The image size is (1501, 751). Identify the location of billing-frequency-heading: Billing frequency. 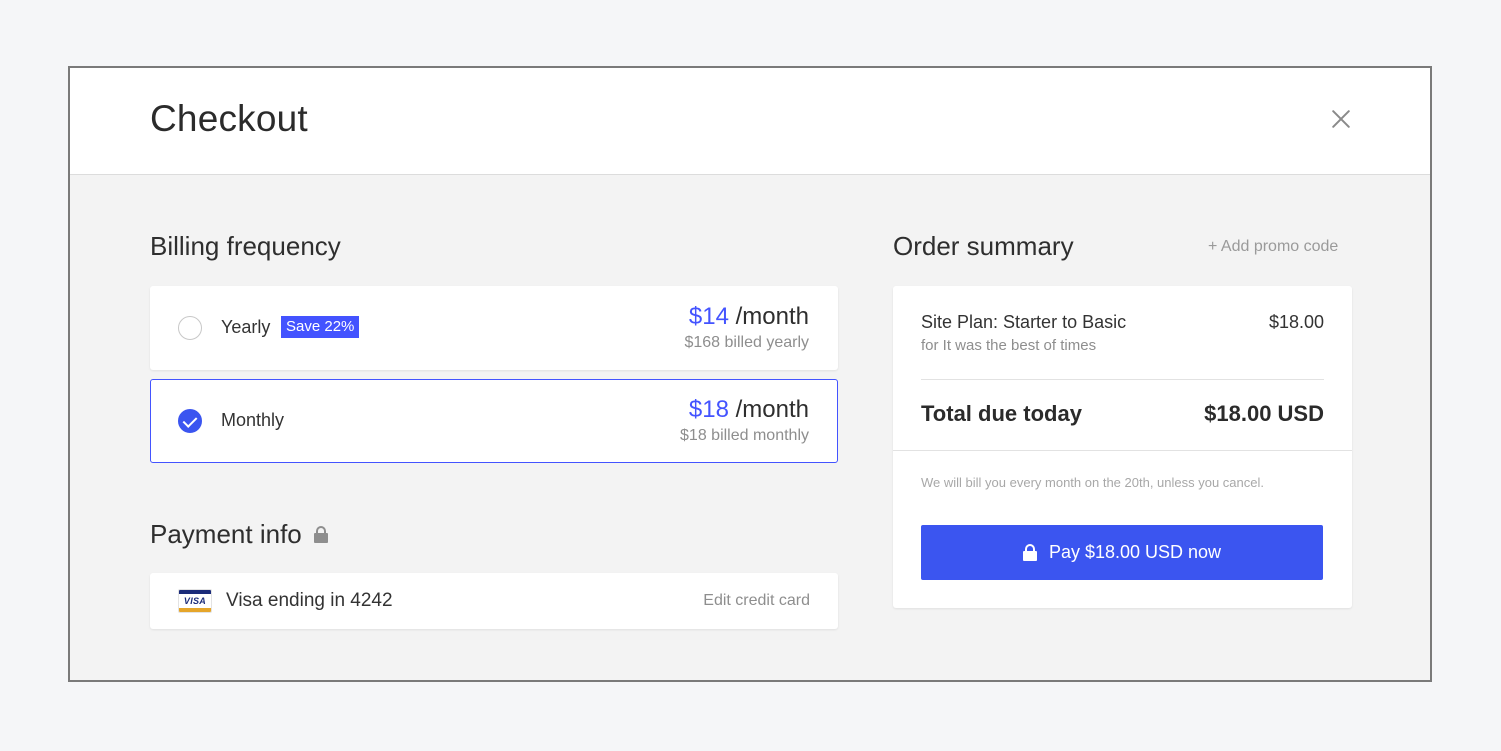
(245, 246).